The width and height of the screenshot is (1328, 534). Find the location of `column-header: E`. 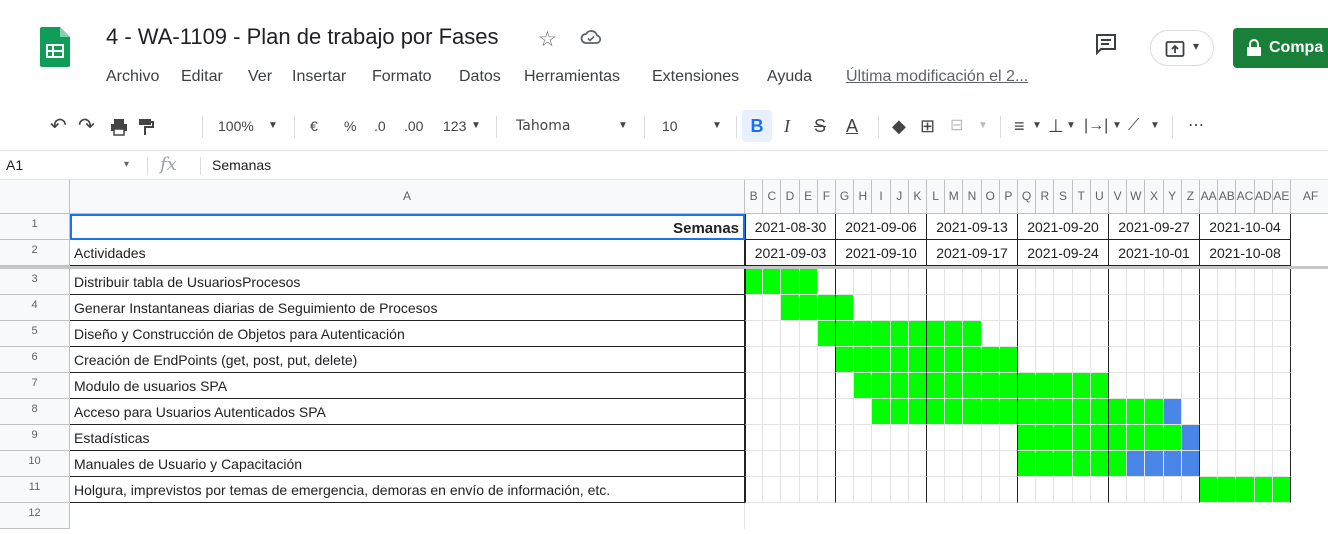

column-header: E is located at coordinates (808, 197).